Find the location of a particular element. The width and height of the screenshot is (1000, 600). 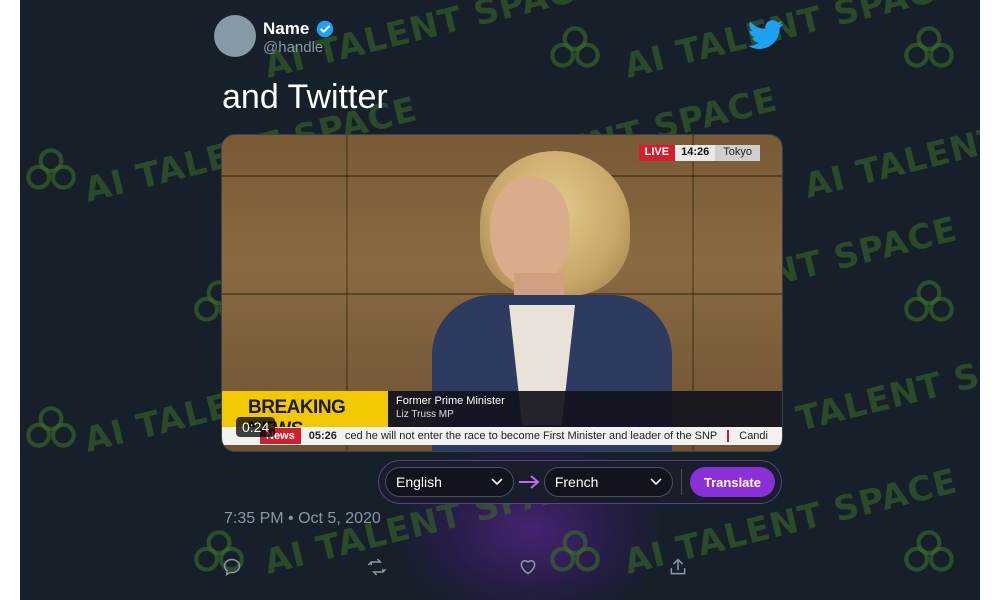

target-language-select: French is located at coordinates (608, 482).